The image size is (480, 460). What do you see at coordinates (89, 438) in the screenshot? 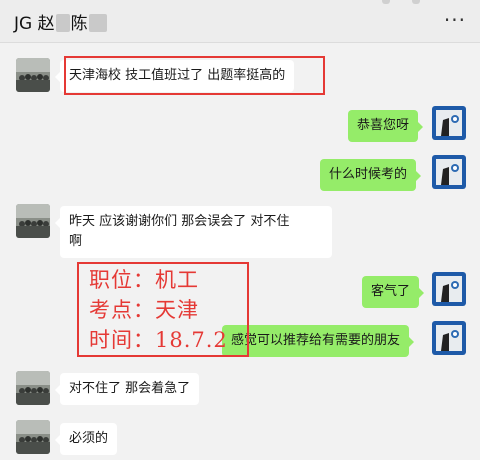
I see `message-text: 必须的` at bounding box center [89, 438].